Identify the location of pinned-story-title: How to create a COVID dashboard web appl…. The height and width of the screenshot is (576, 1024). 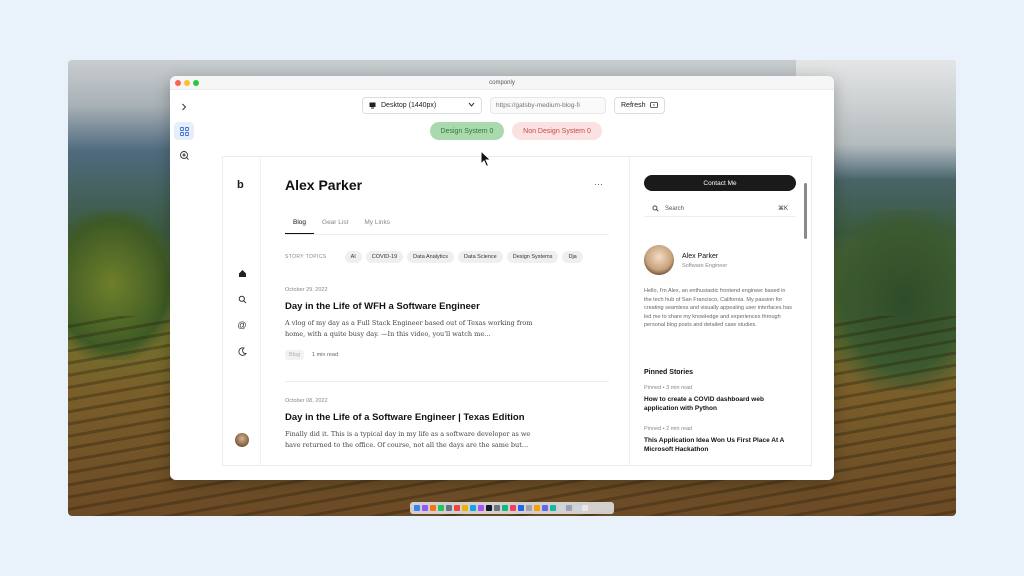
(720, 404).